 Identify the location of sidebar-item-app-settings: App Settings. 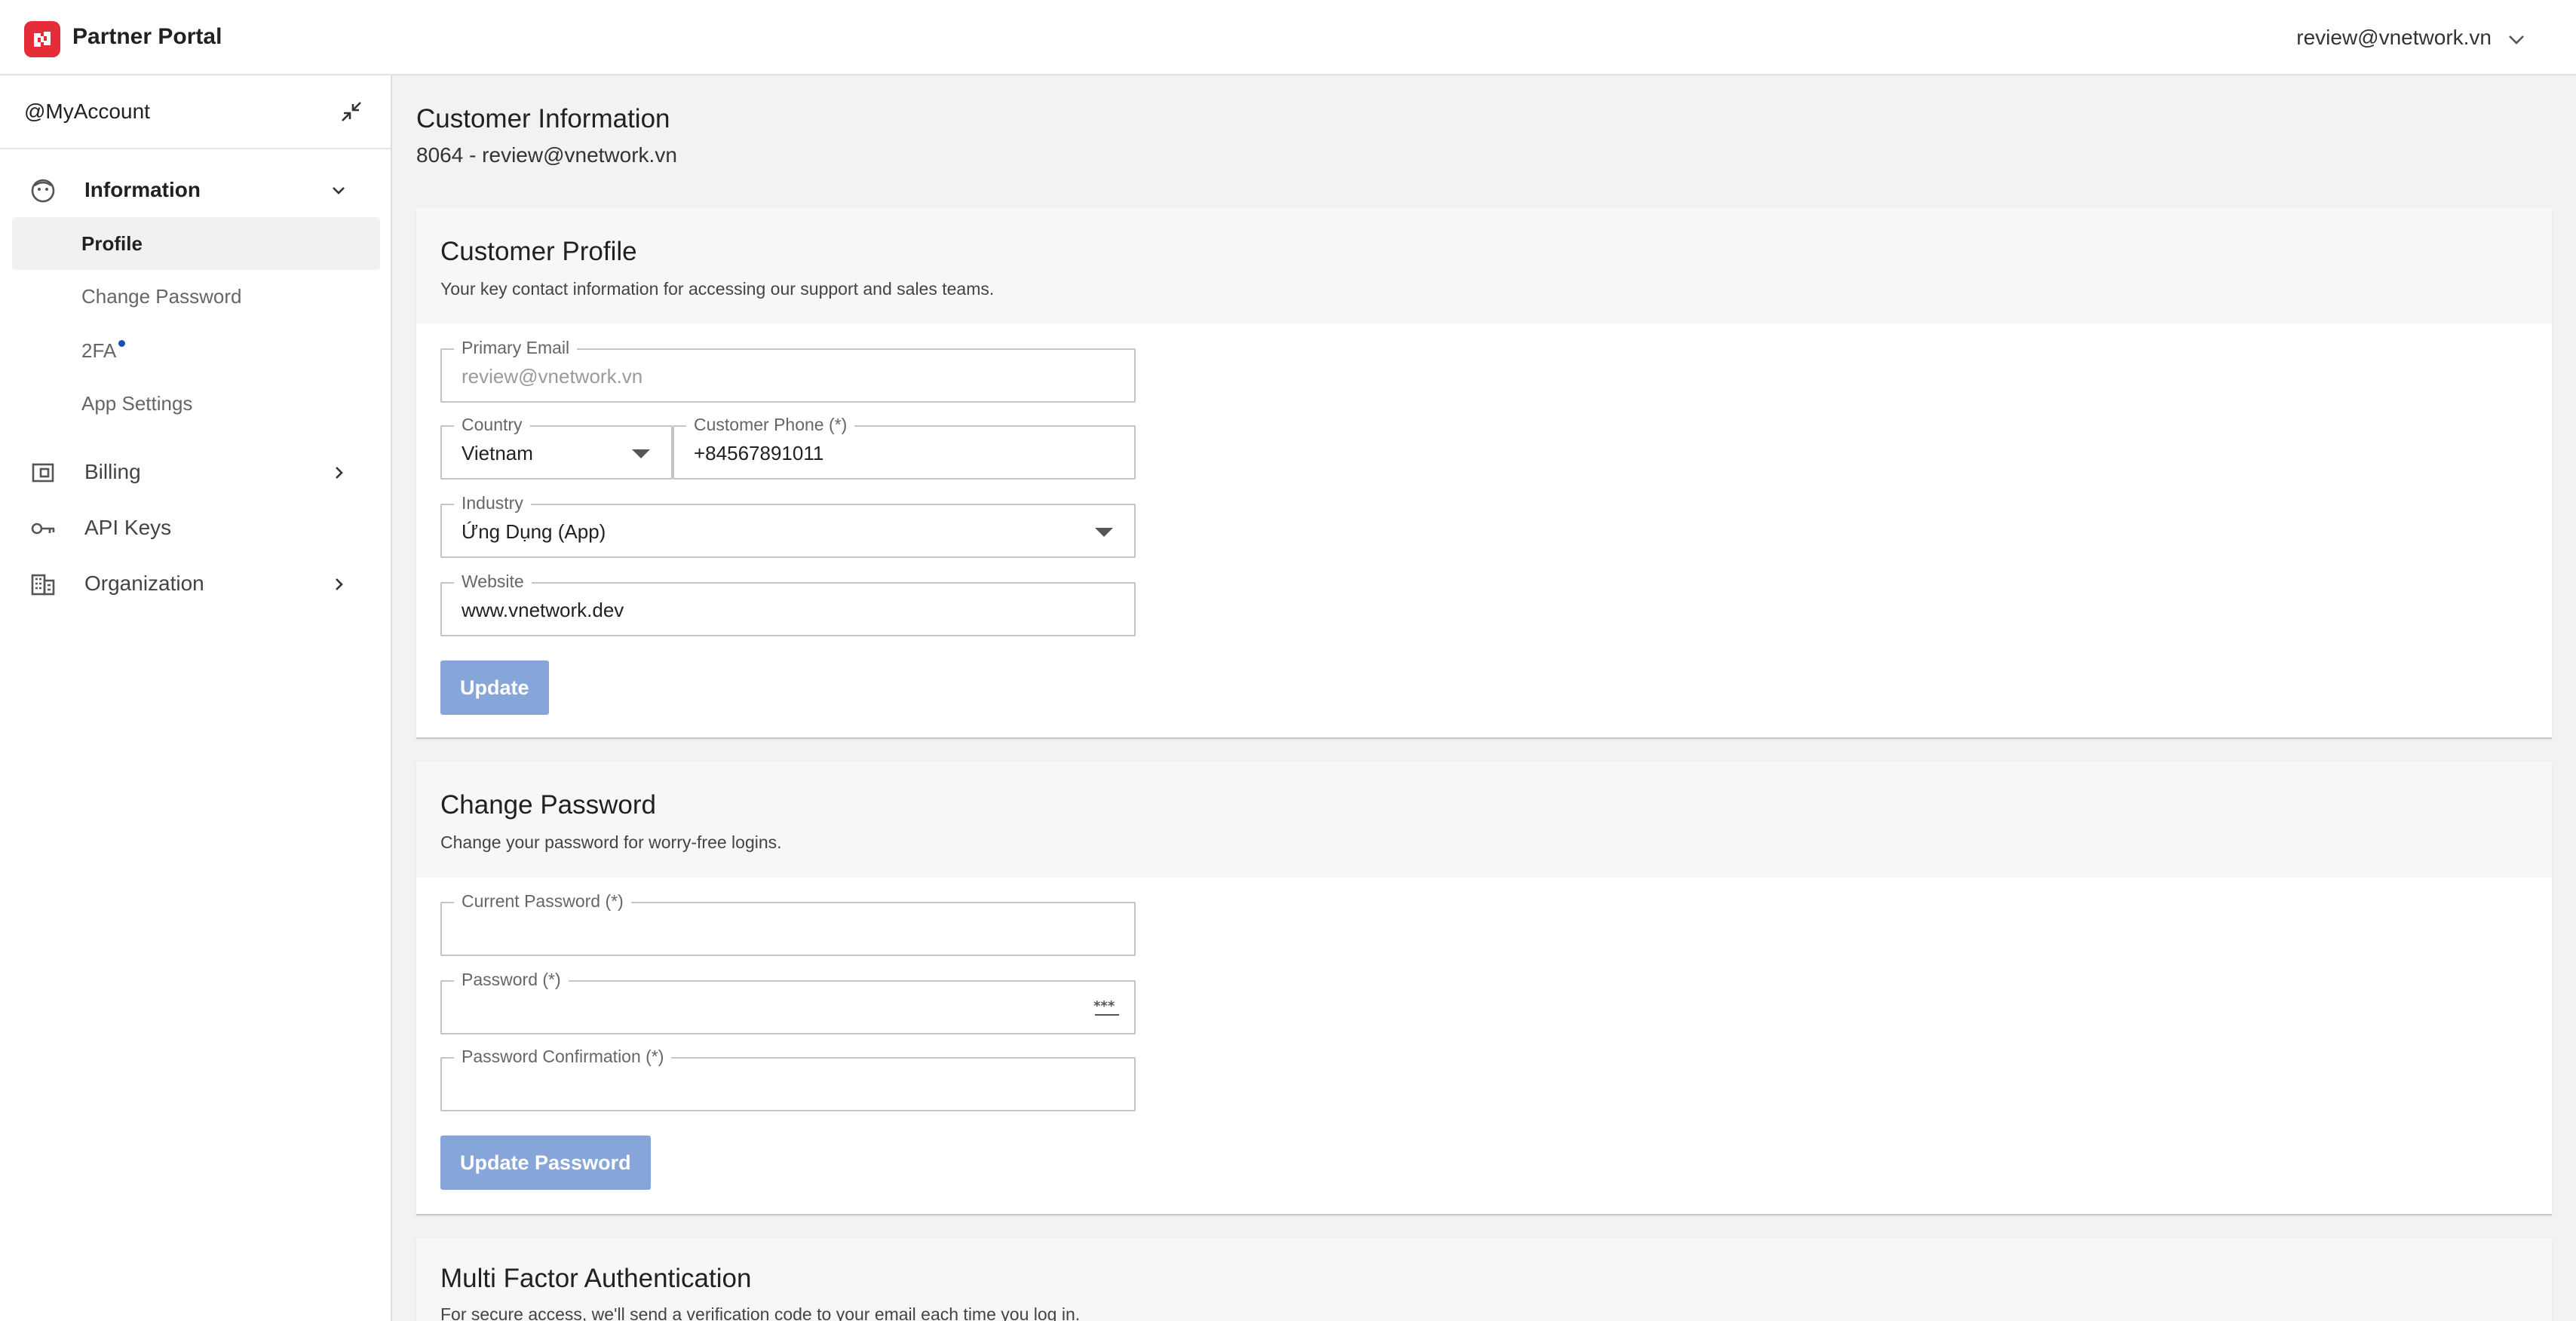
(196, 403).